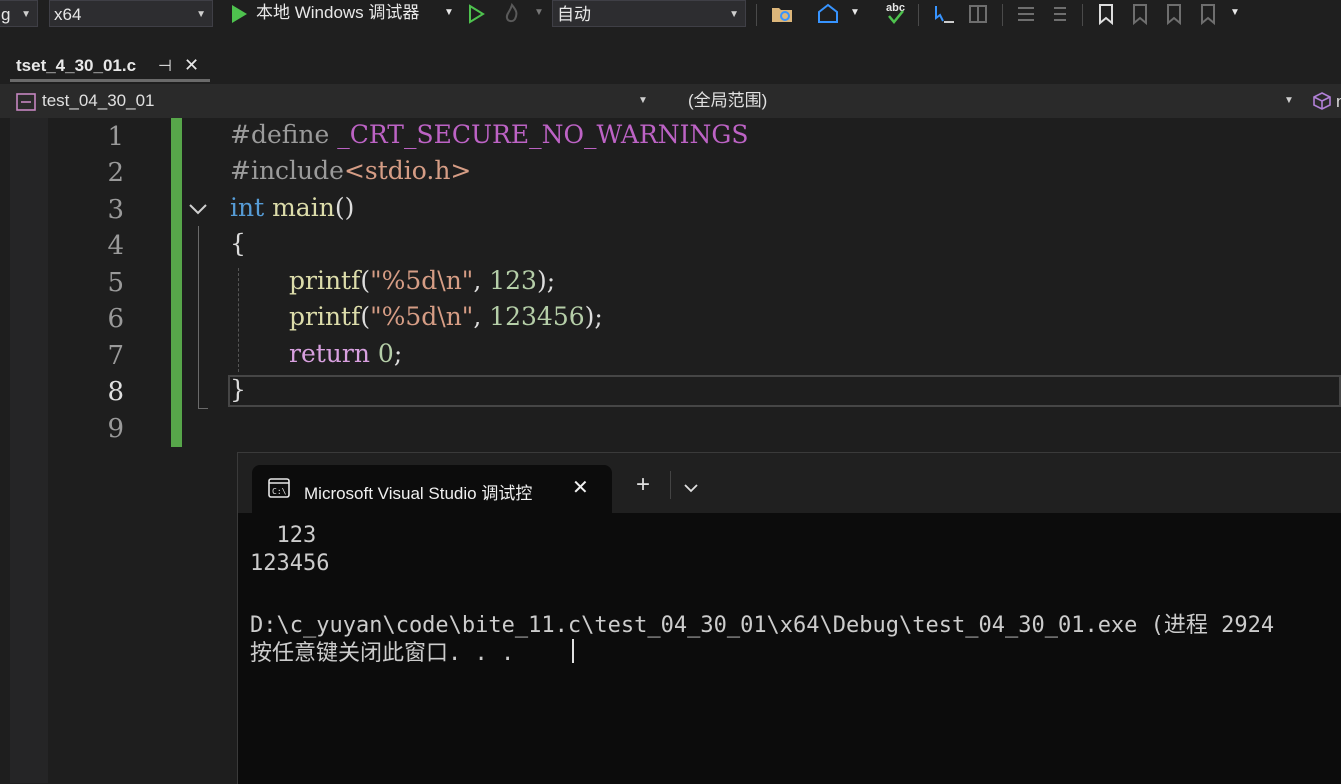 The width and height of the screenshot is (1341, 784). Describe the element at coordinates (574, 14) in the screenshot. I see `solution-value: 自动` at that location.